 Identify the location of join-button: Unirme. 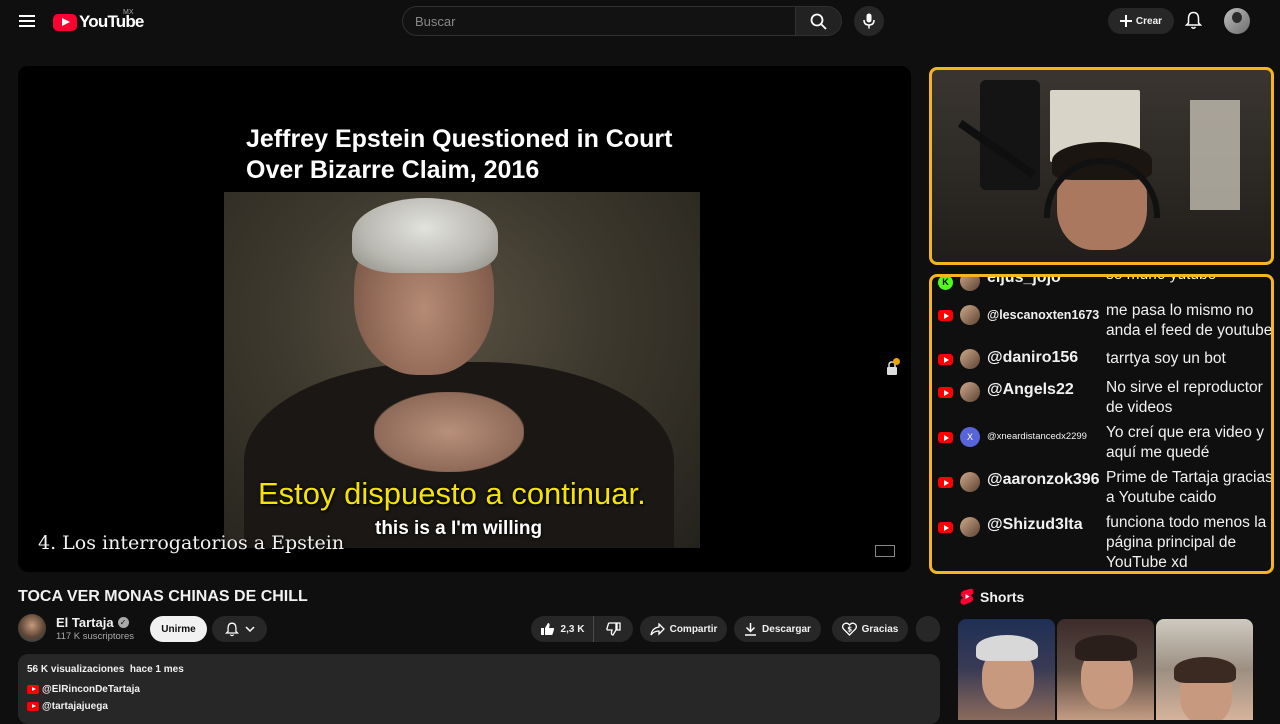
(178, 629).